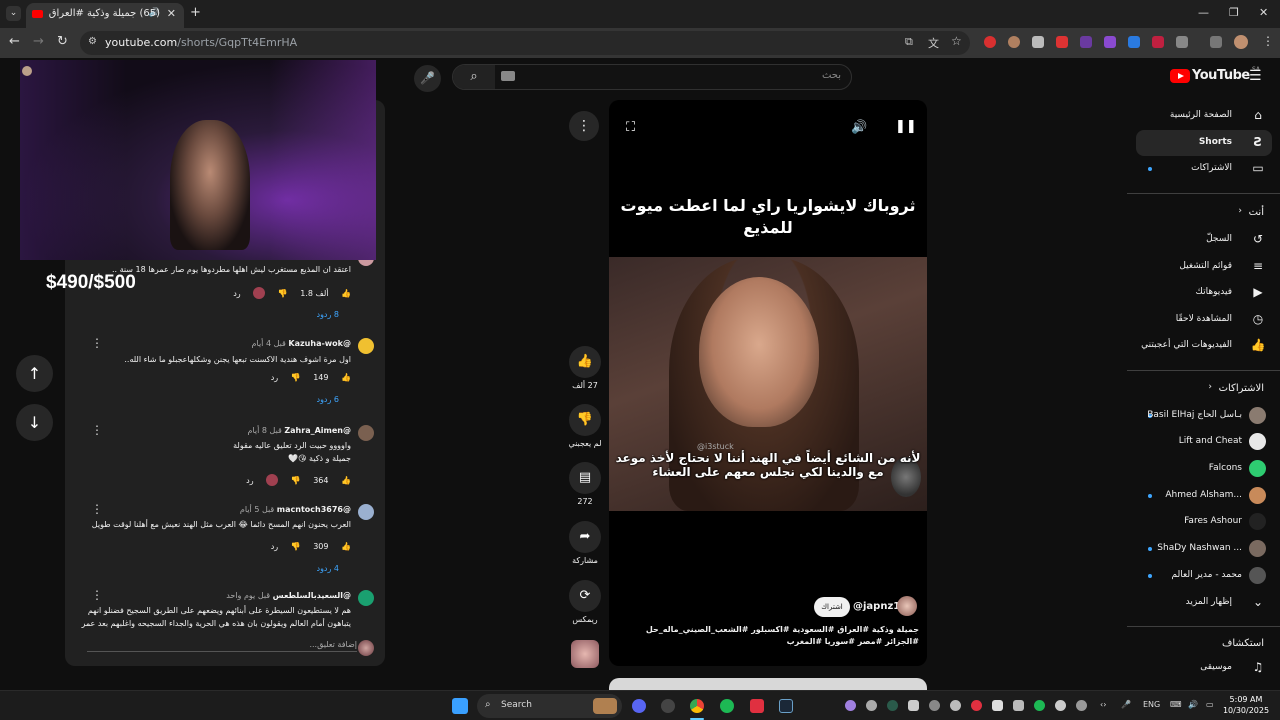 The image size is (1280, 720). I want to click on reading-list-icon, so click(1216, 42).